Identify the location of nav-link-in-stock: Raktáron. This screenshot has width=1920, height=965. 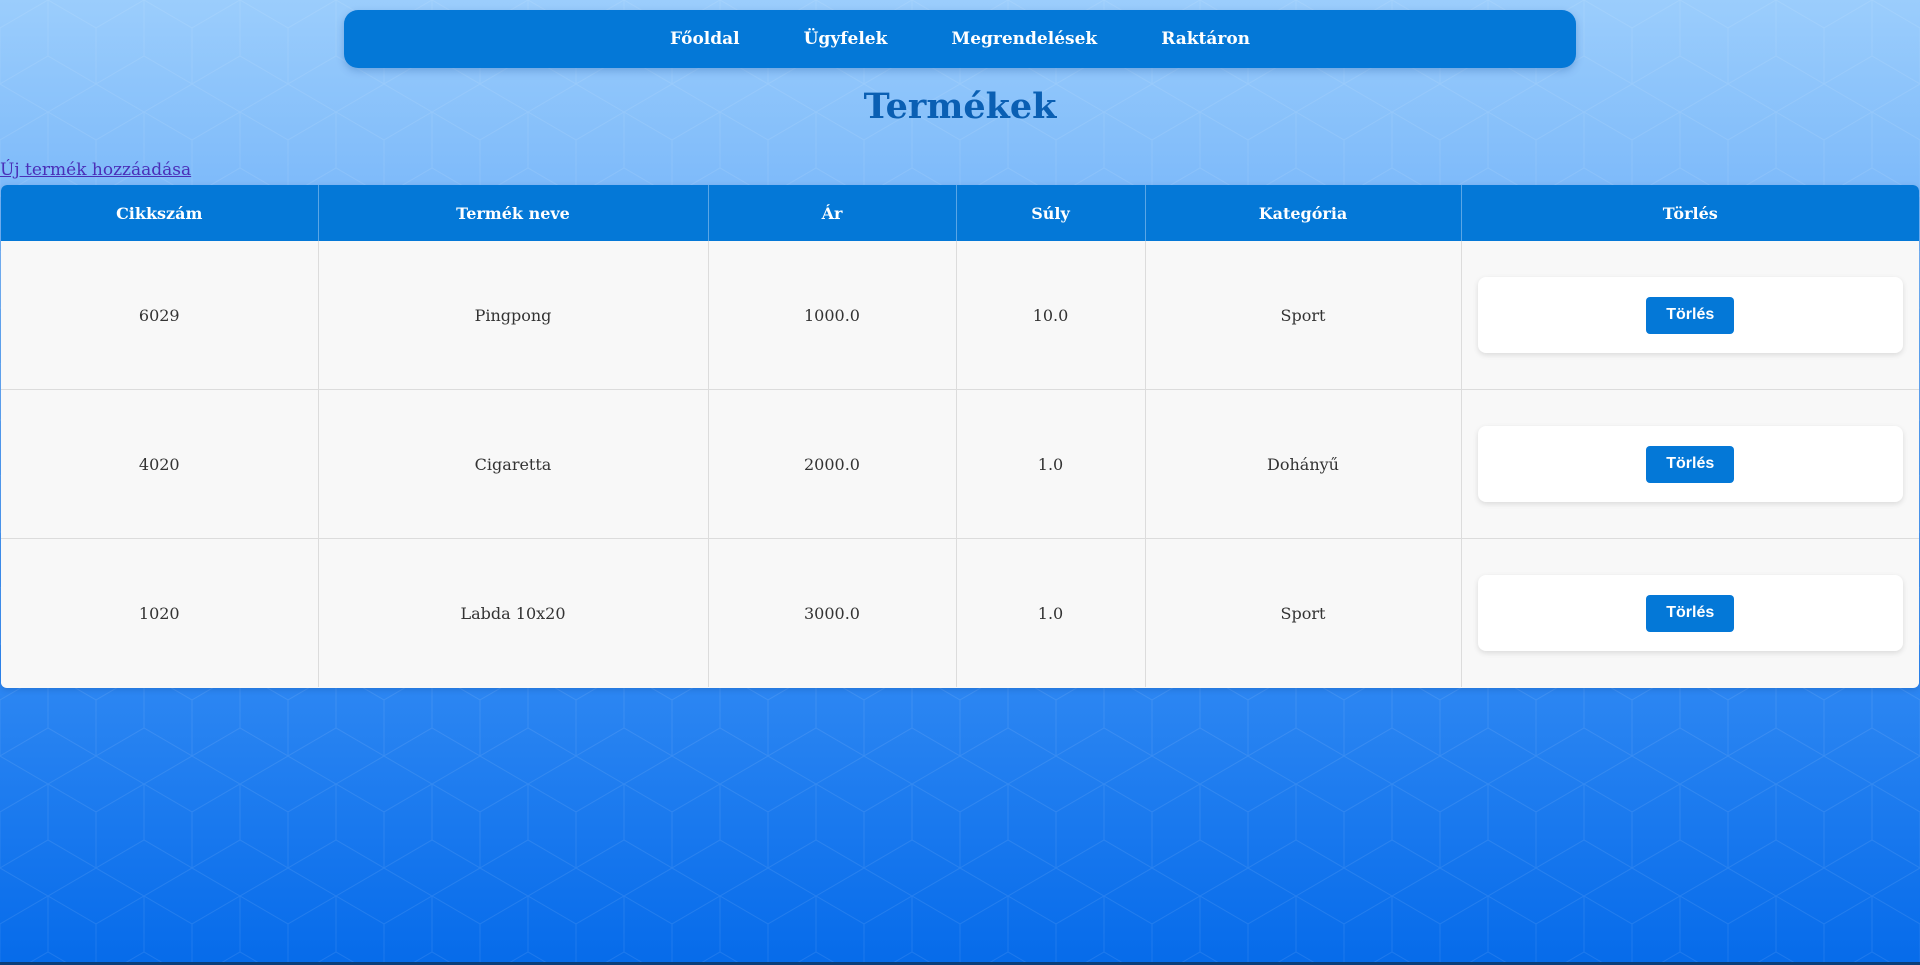
(1205, 39).